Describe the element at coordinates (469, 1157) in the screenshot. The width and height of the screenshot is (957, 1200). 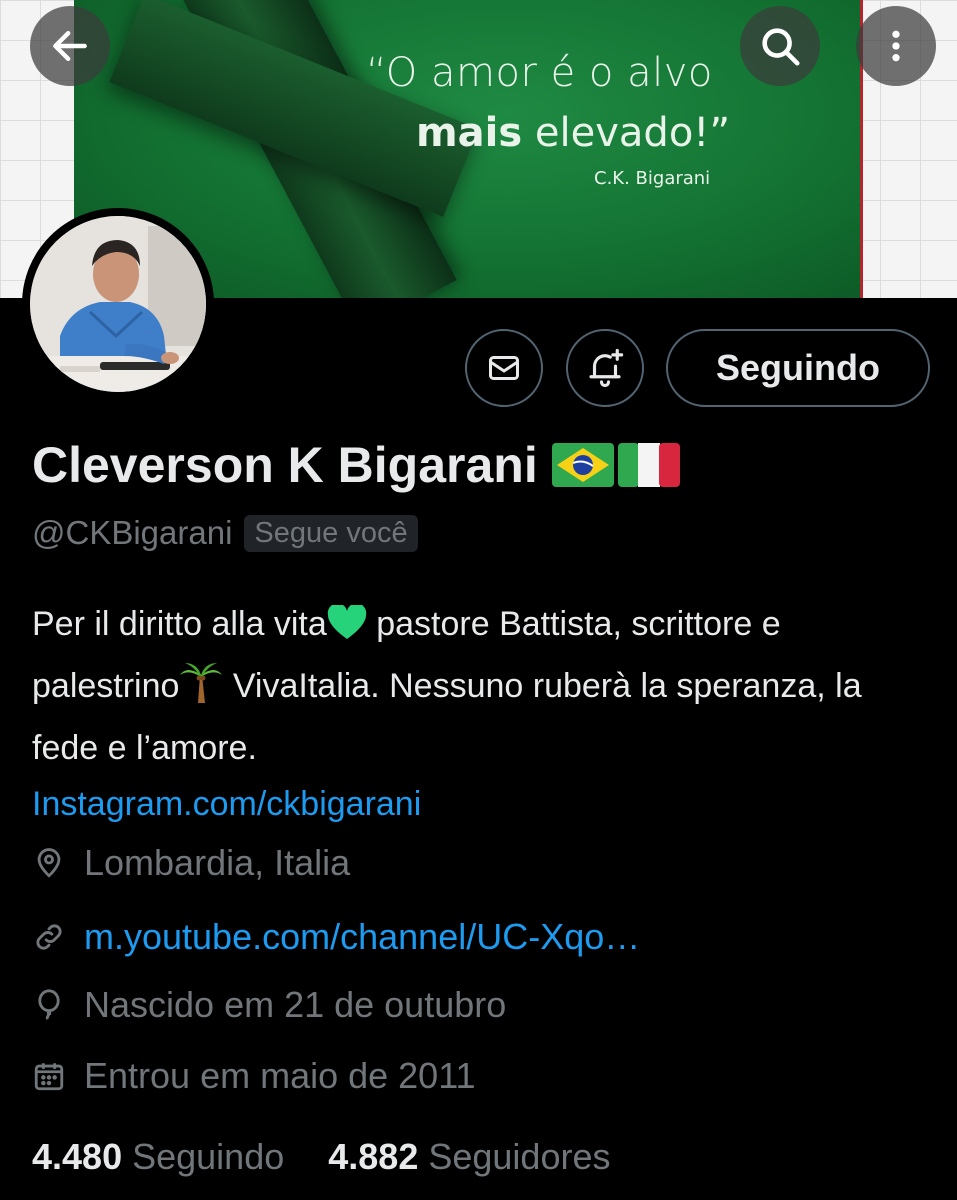
I see `followers-stat: 4.882 Seguidores` at that location.